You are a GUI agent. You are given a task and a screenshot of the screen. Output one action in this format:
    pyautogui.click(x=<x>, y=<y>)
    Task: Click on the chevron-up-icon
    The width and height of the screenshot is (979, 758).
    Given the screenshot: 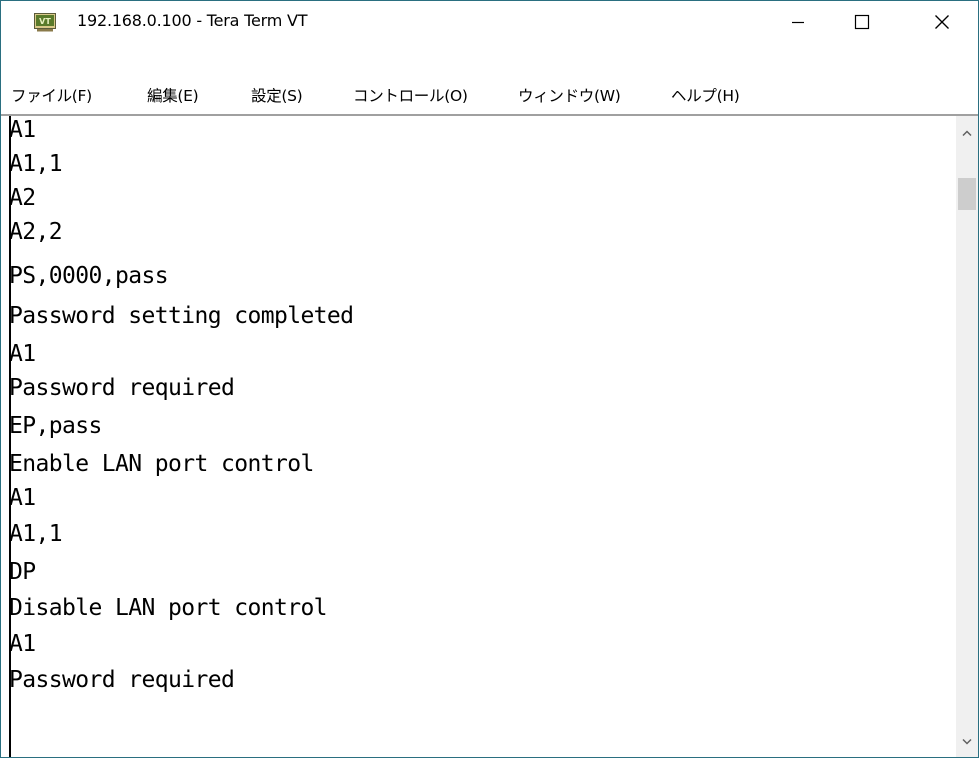 What is the action you would take?
    pyautogui.click(x=967, y=133)
    